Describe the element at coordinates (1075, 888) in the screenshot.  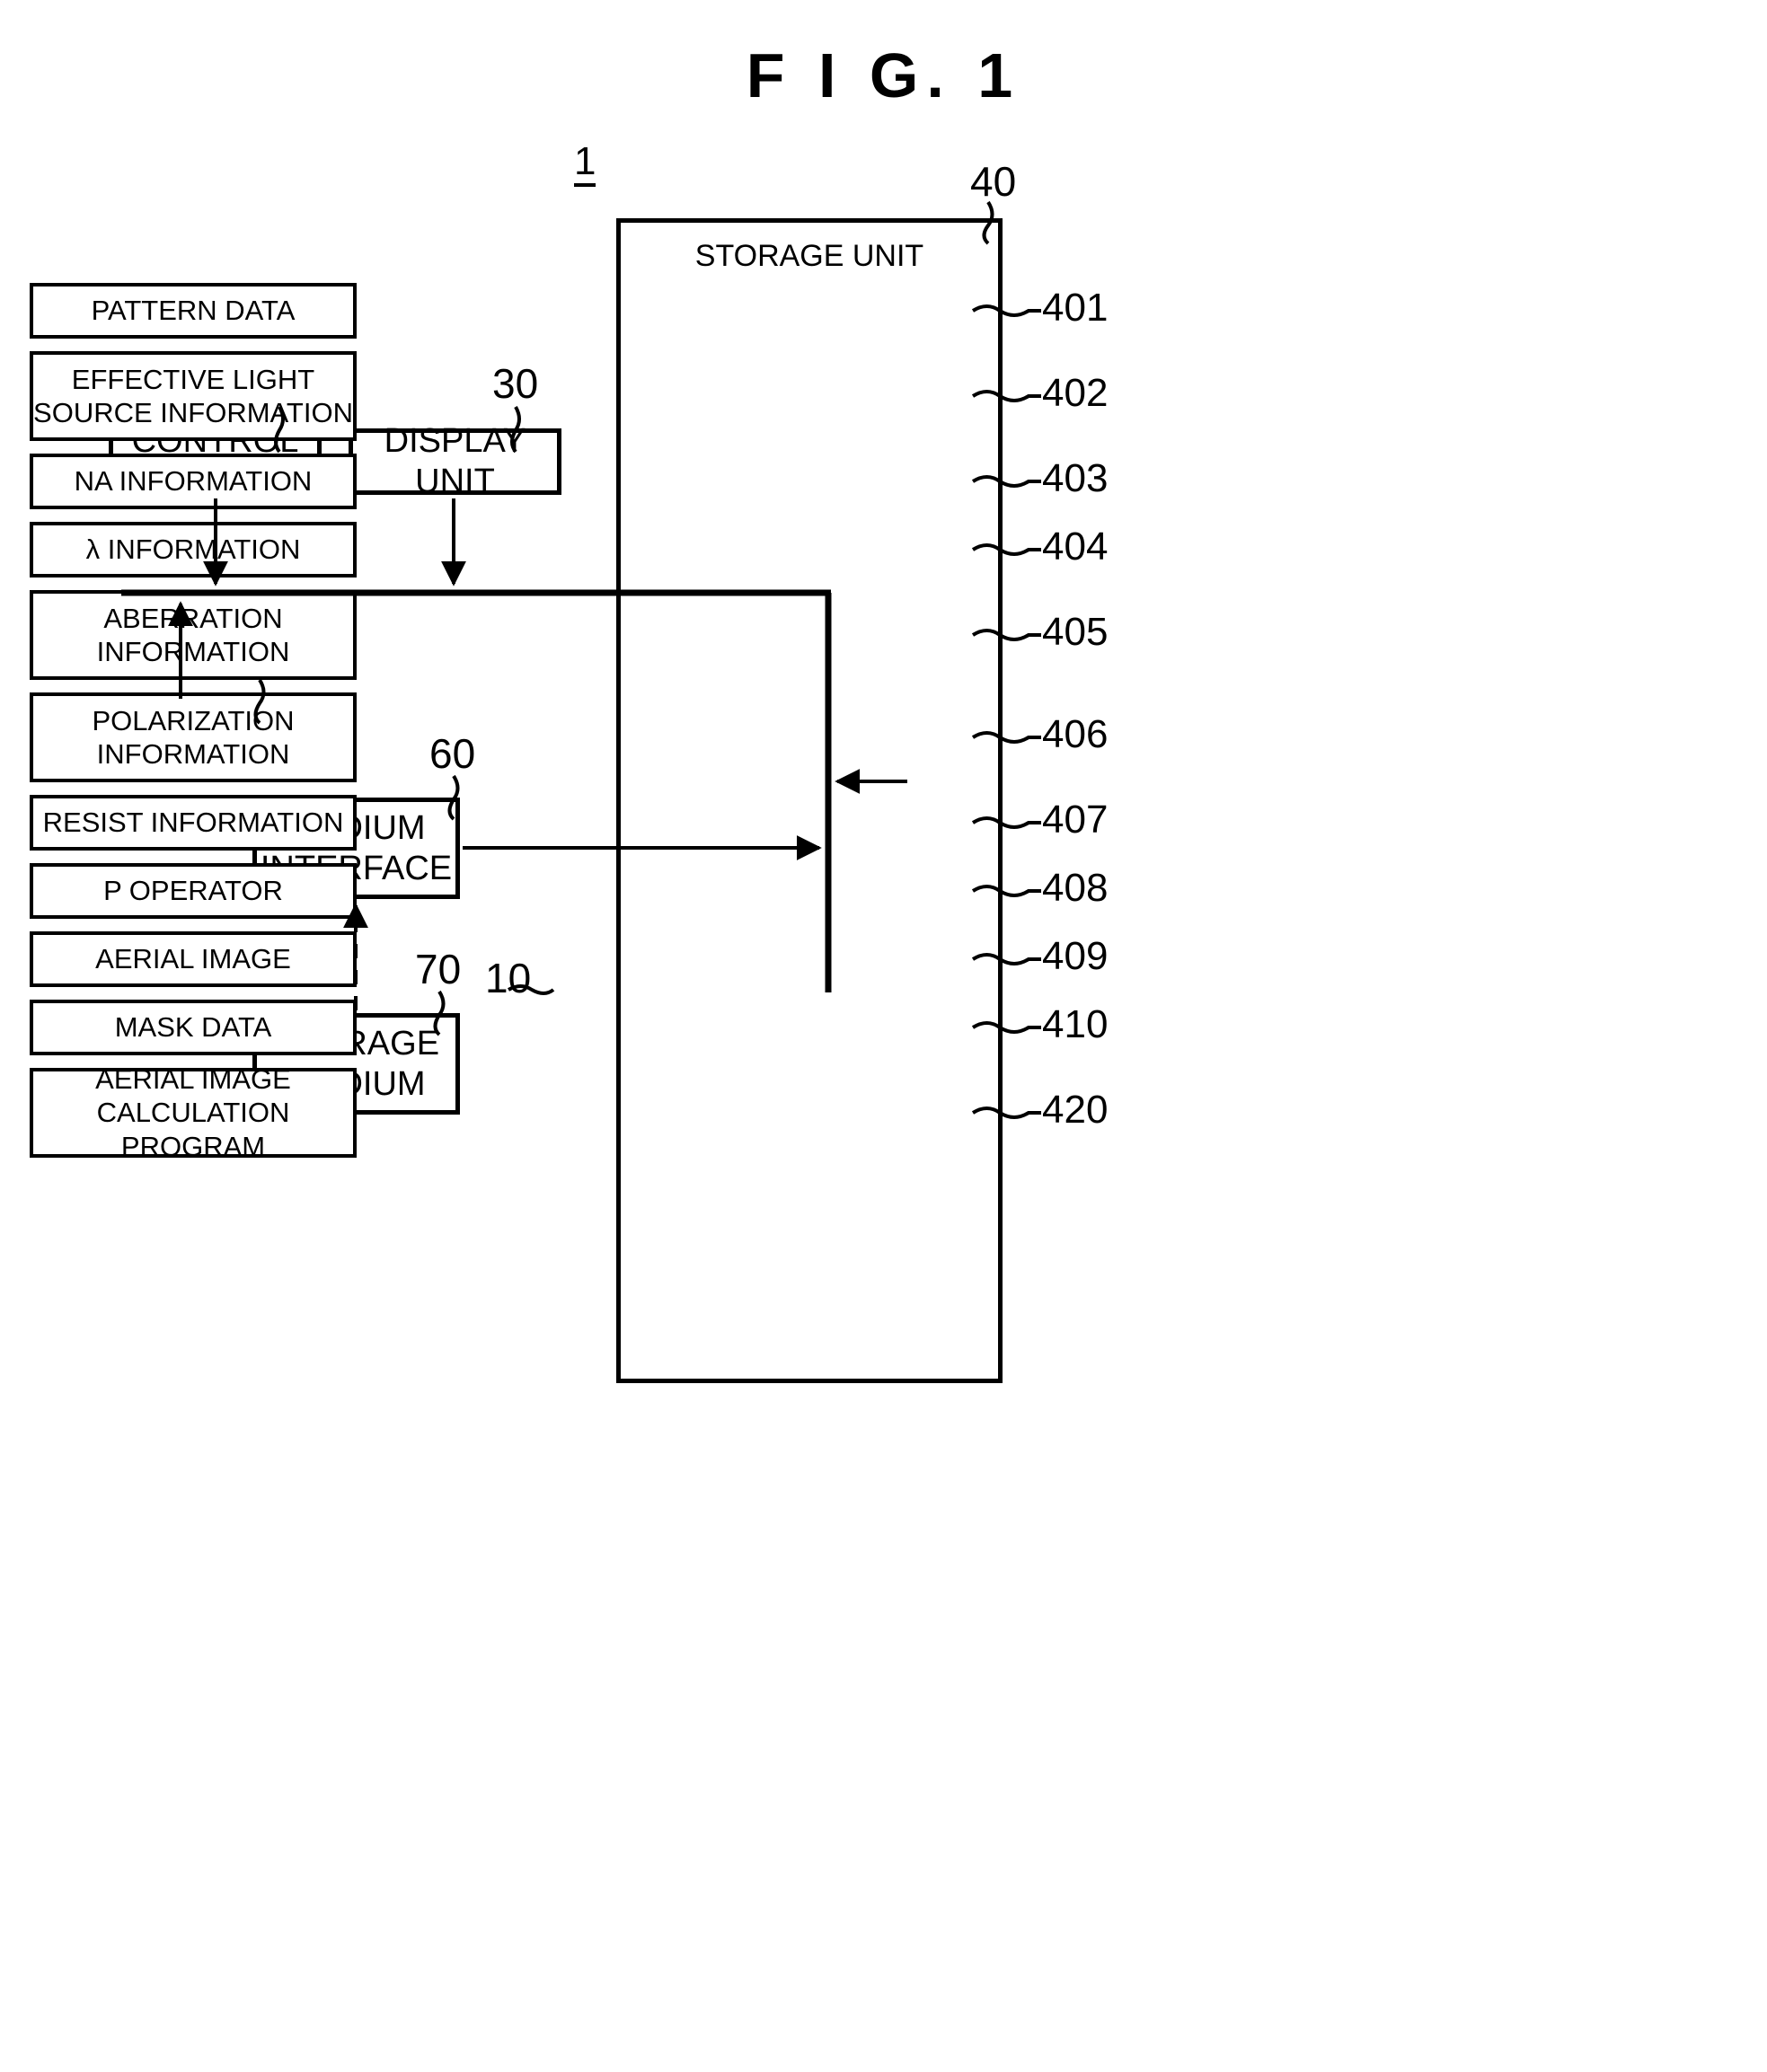
I see `storage-item-ref-408: 408` at that location.